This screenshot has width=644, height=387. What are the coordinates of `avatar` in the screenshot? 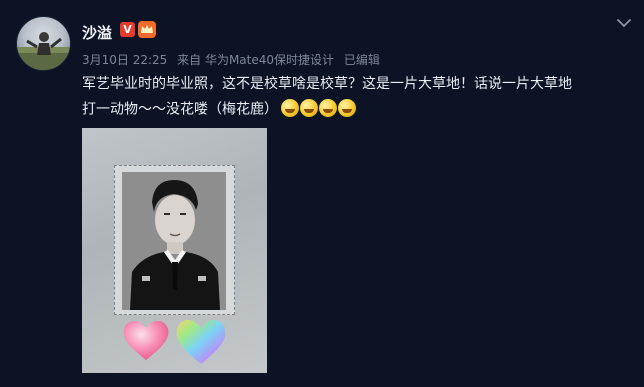 It's located at (43, 43).